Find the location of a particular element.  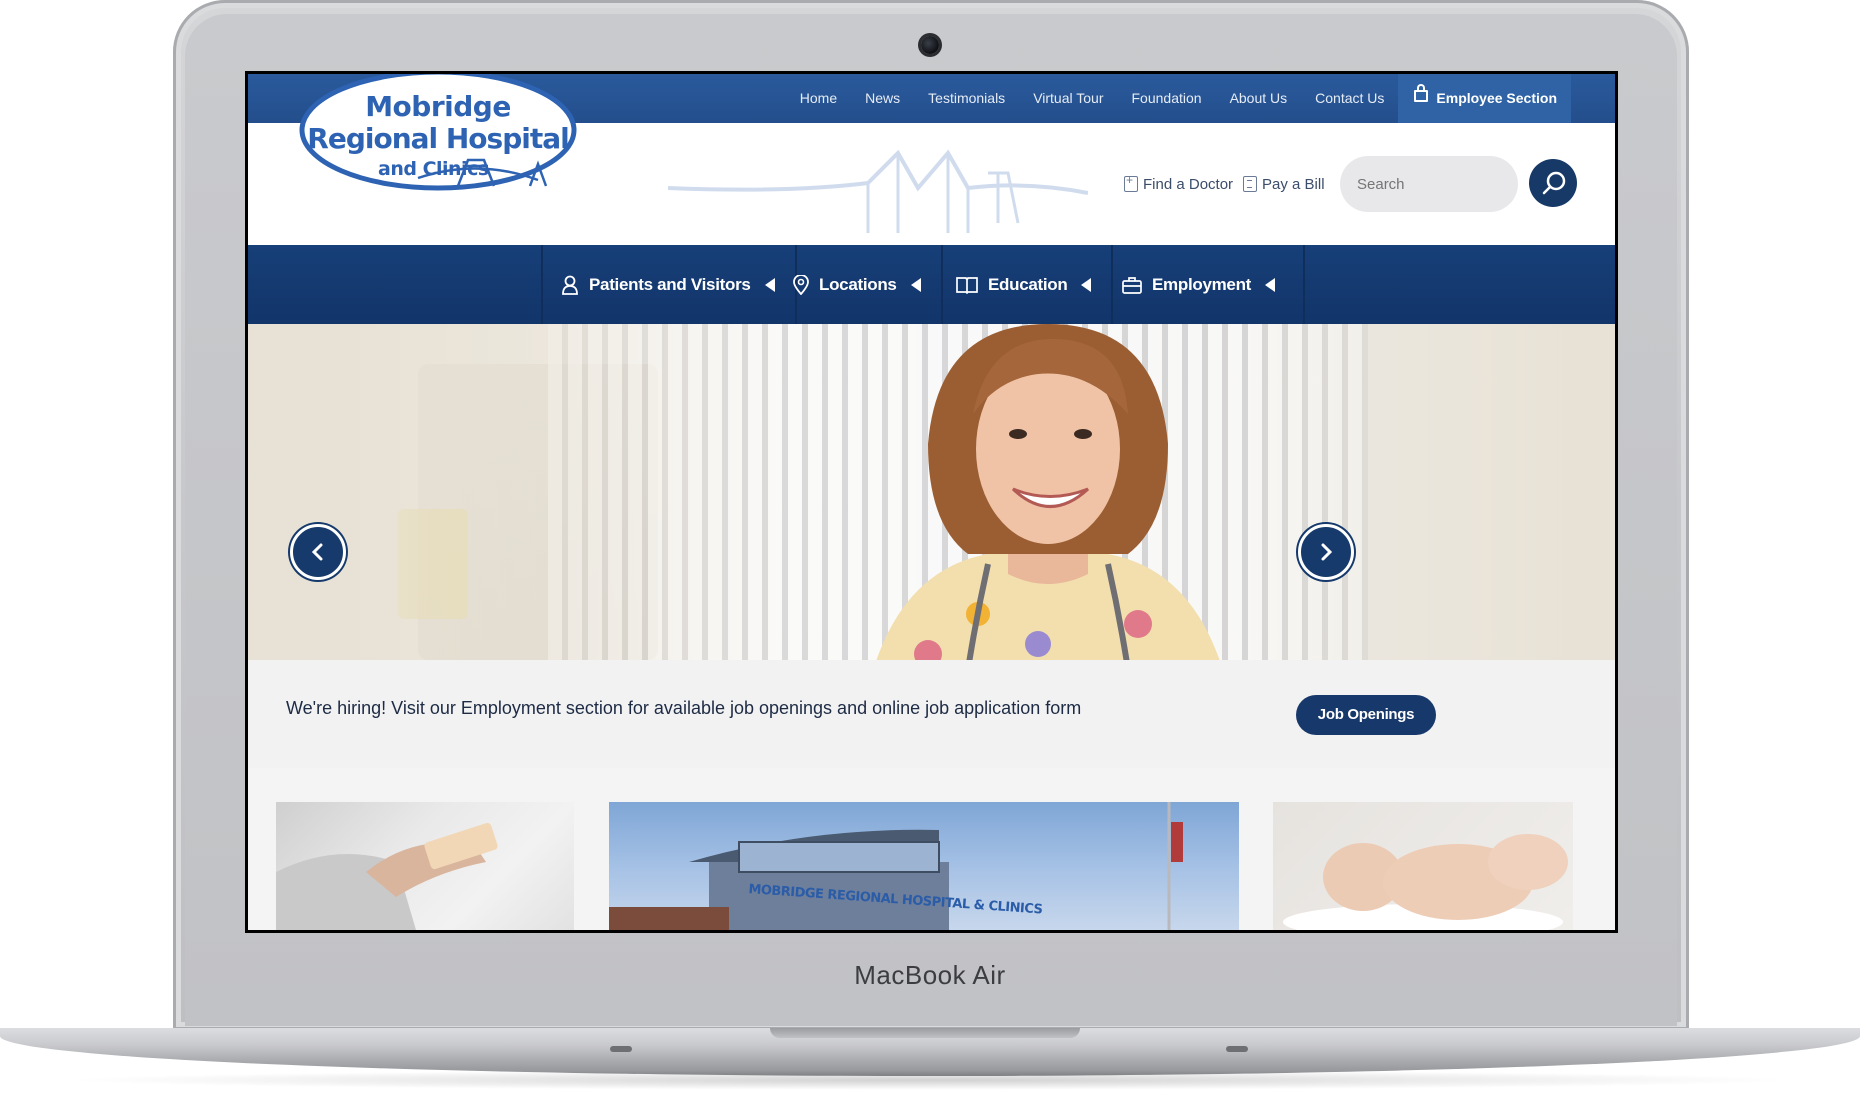

nav-employment: Employment is located at coordinates (1205, 284).